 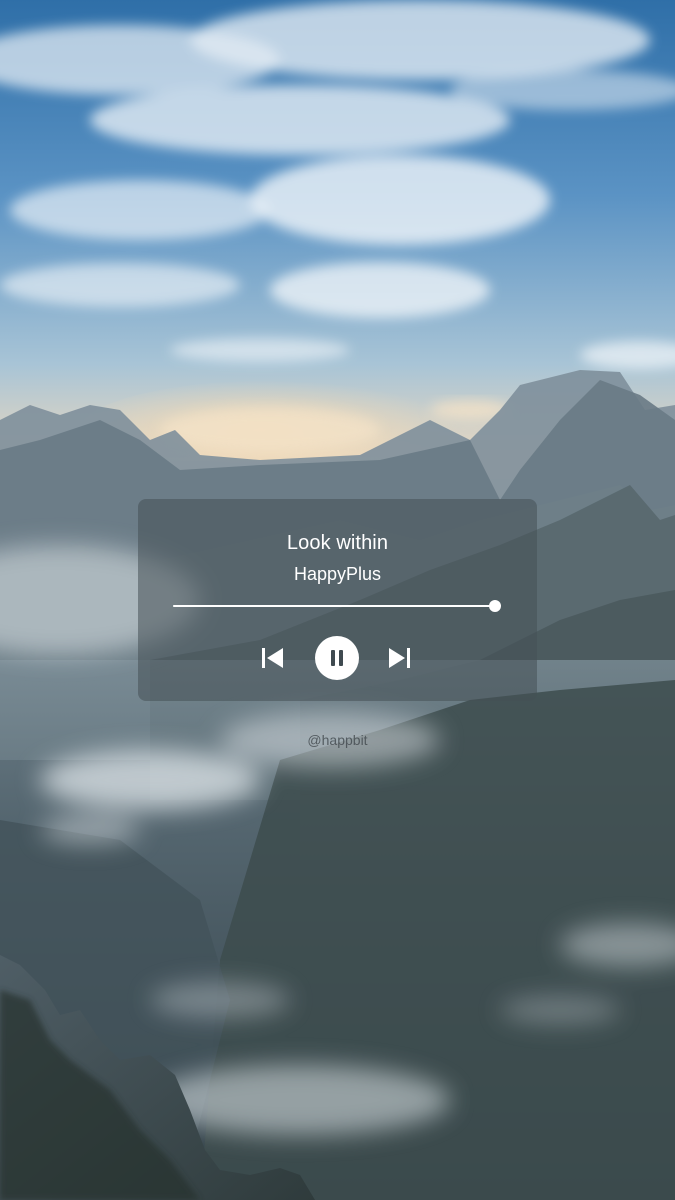 I want to click on pause-button, so click(x=337, y=658).